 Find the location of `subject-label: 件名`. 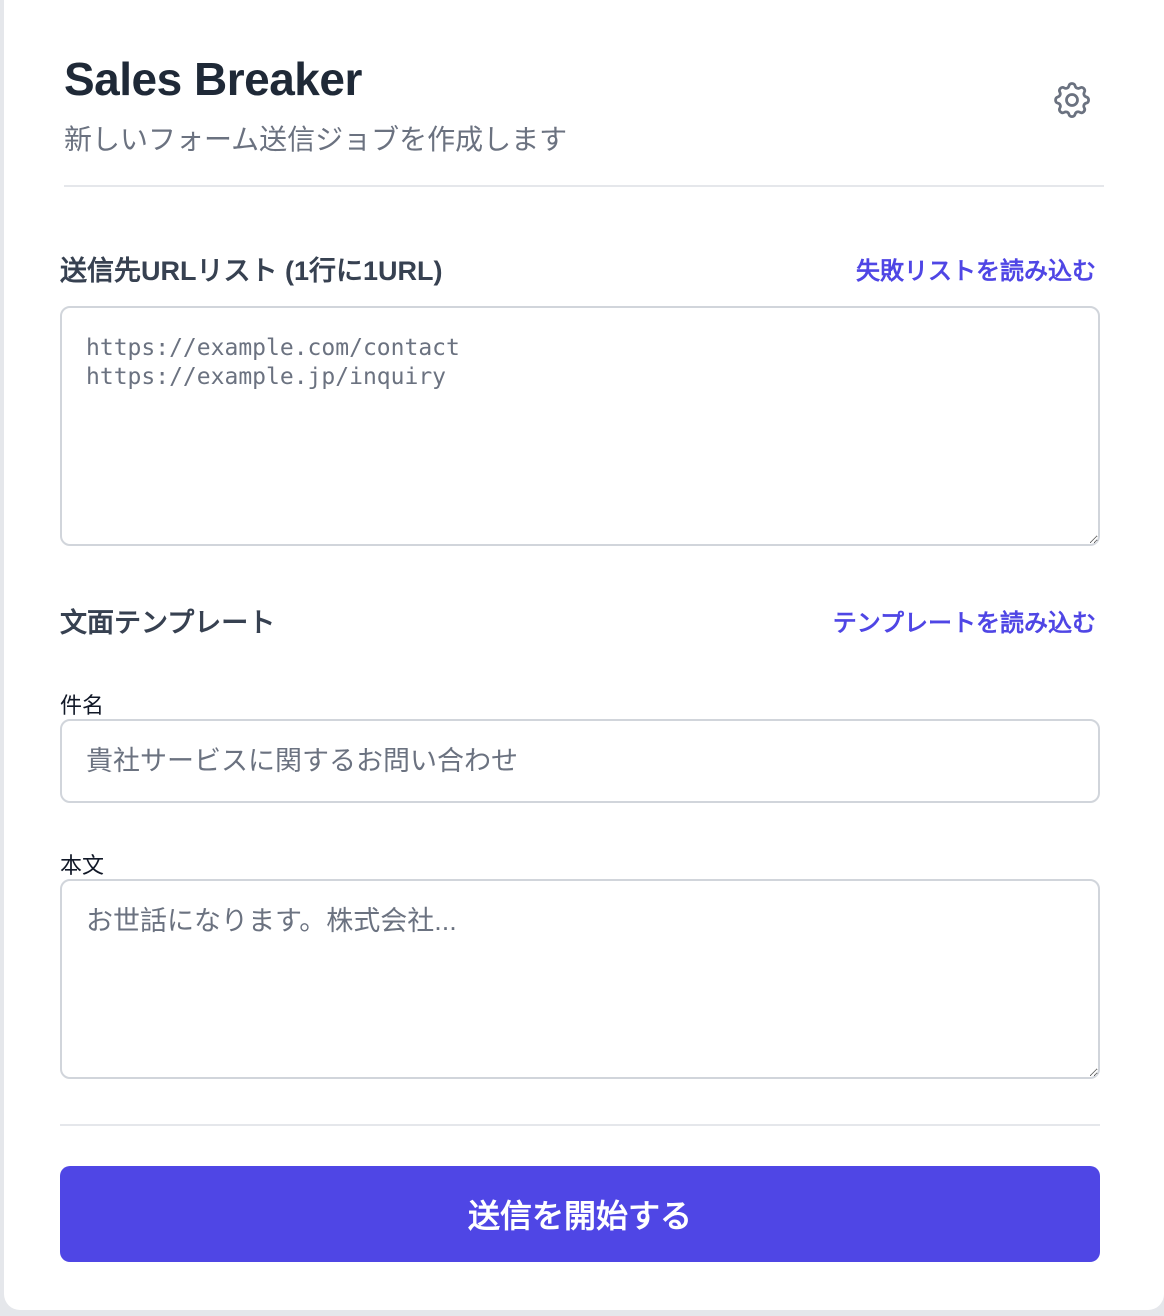

subject-label: 件名 is located at coordinates (82, 705).